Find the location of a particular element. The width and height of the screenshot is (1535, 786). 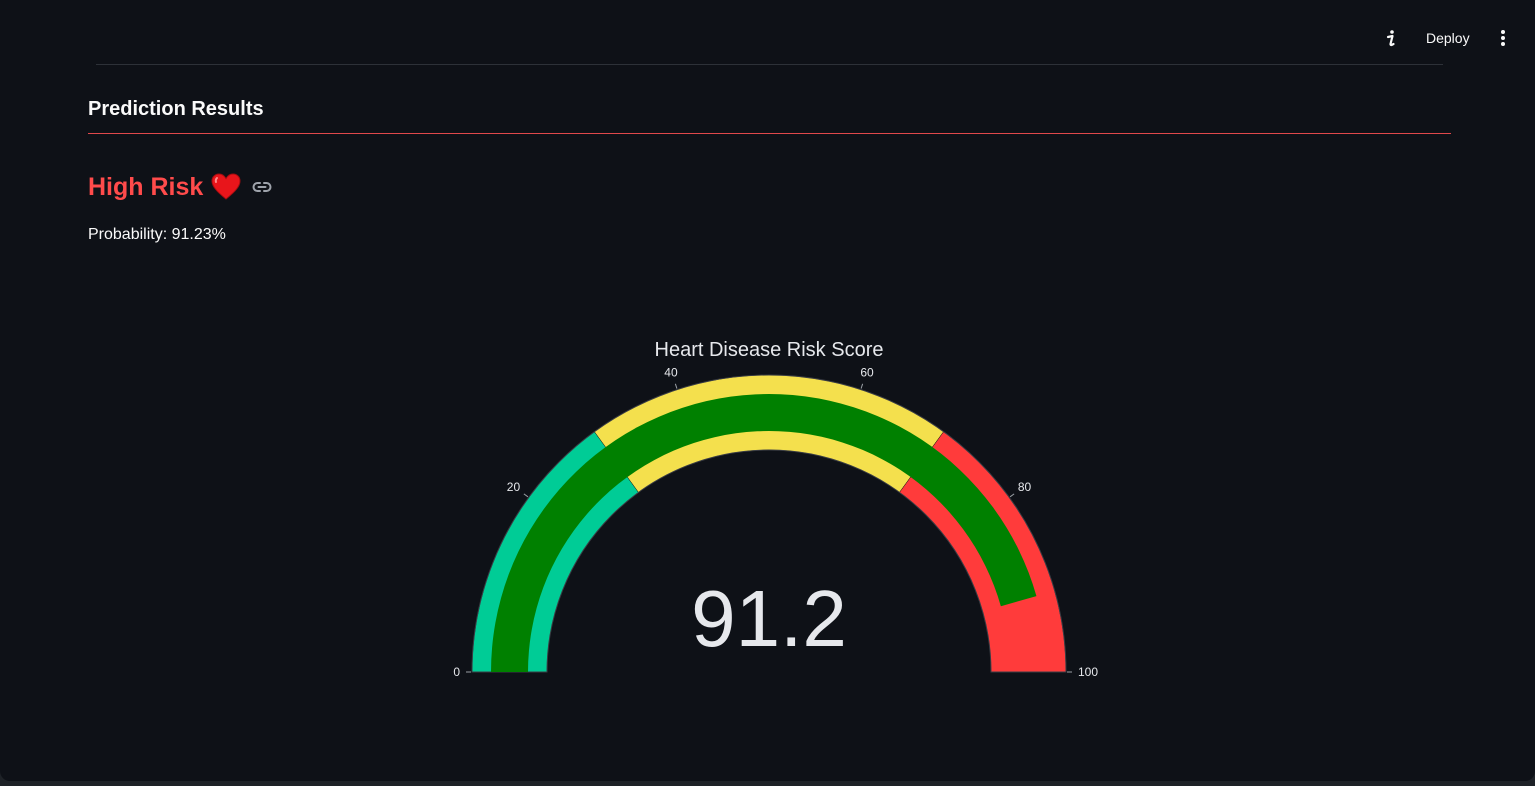

gauge-value-label: 91.2 is located at coordinates (769, 618).